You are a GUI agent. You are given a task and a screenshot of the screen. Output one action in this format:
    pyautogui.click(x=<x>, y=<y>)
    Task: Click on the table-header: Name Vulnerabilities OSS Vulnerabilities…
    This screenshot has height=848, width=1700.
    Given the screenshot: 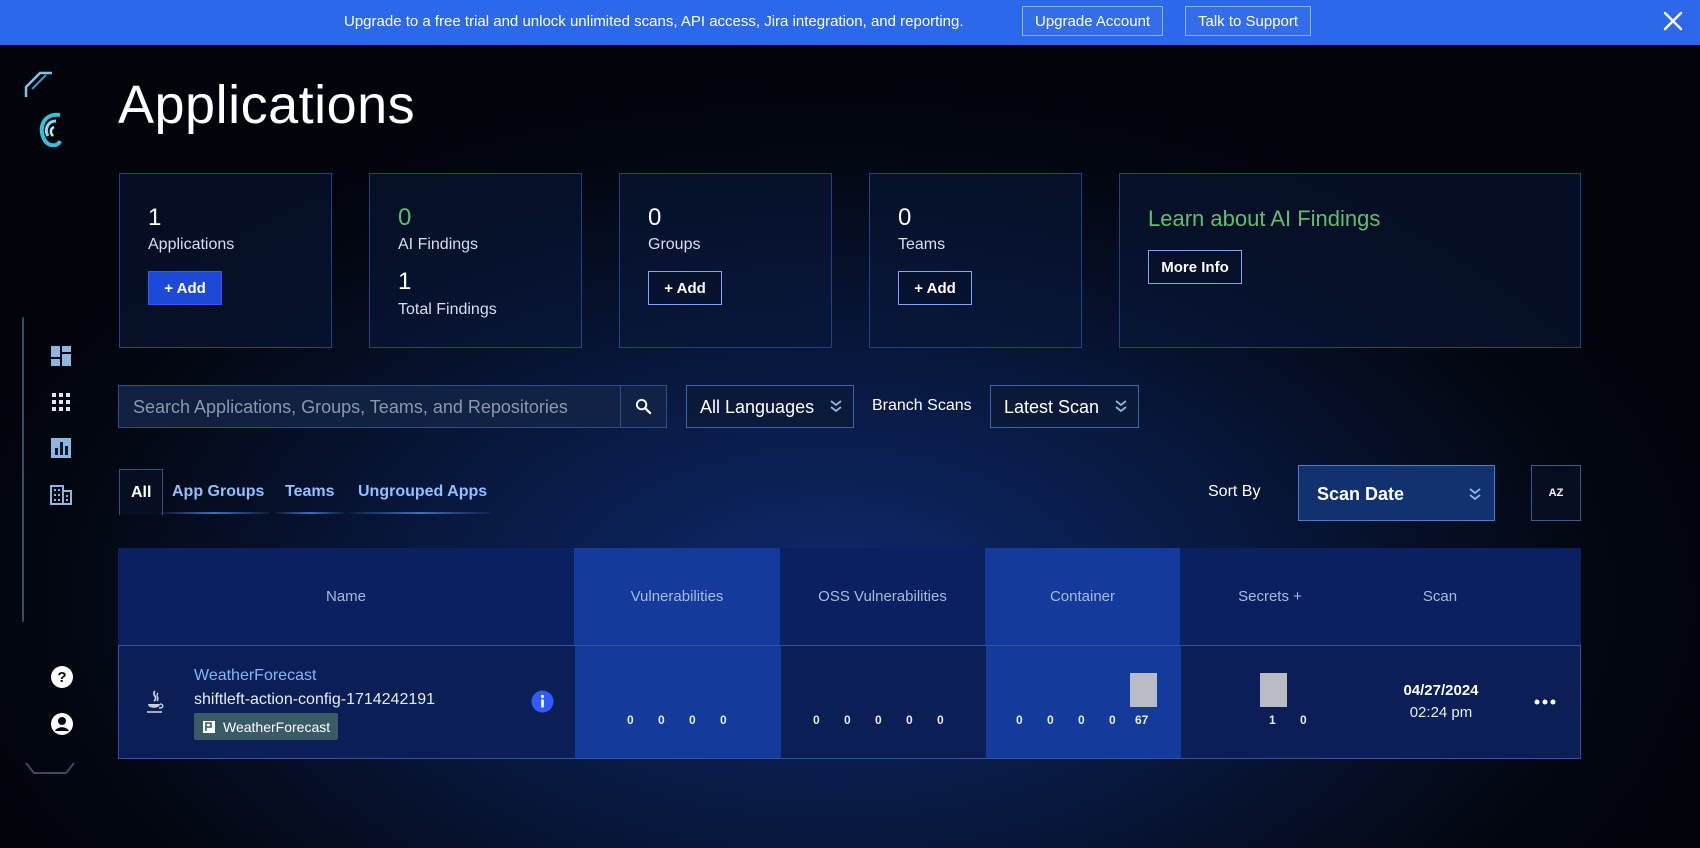 What is the action you would take?
    pyautogui.click(x=849, y=596)
    